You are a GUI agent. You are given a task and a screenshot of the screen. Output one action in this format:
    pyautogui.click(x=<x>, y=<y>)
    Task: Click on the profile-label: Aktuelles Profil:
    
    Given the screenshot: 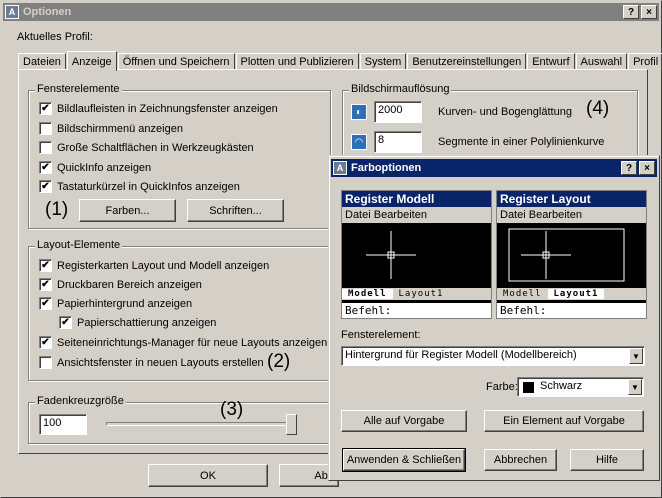 What is the action you would take?
    pyautogui.click(x=55, y=37)
    